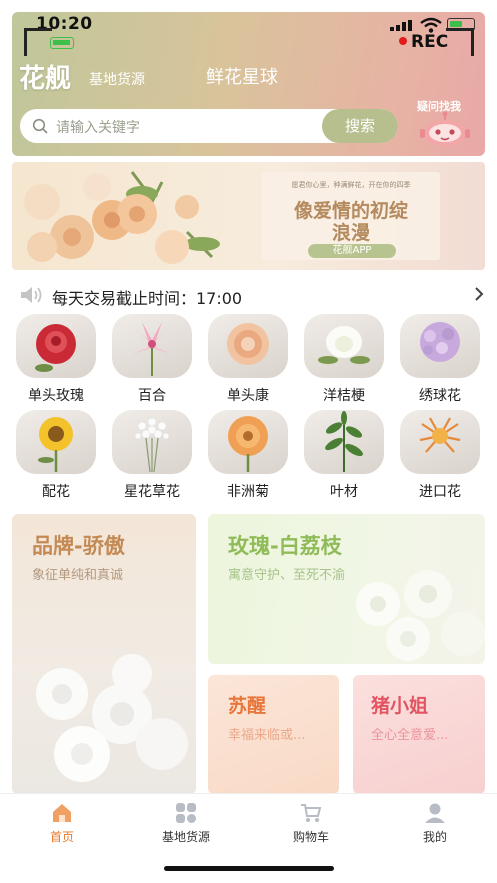  I want to click on home-icon, so click(62, 813).